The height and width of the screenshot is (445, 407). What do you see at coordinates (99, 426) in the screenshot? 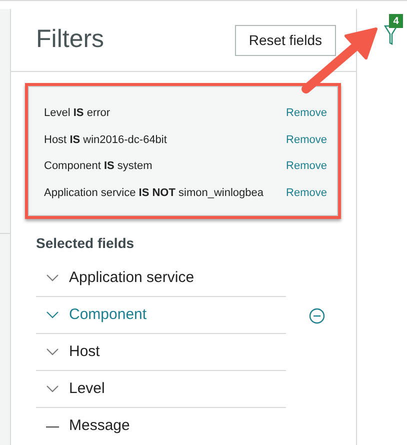
I see `field-name: Message` at bounding box center [99, 426].